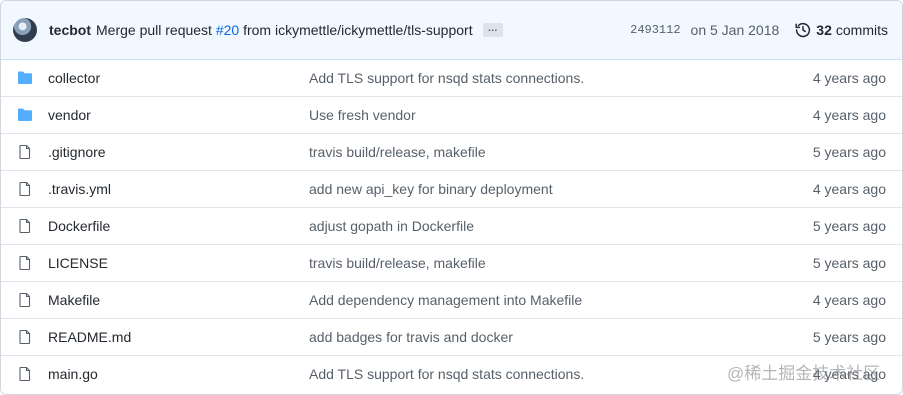 The image size is (903, 395). Describe the element at coordinates (411, 337) in the screenshot. I see `commit-message-link: add badges for travis and docker` at that location.